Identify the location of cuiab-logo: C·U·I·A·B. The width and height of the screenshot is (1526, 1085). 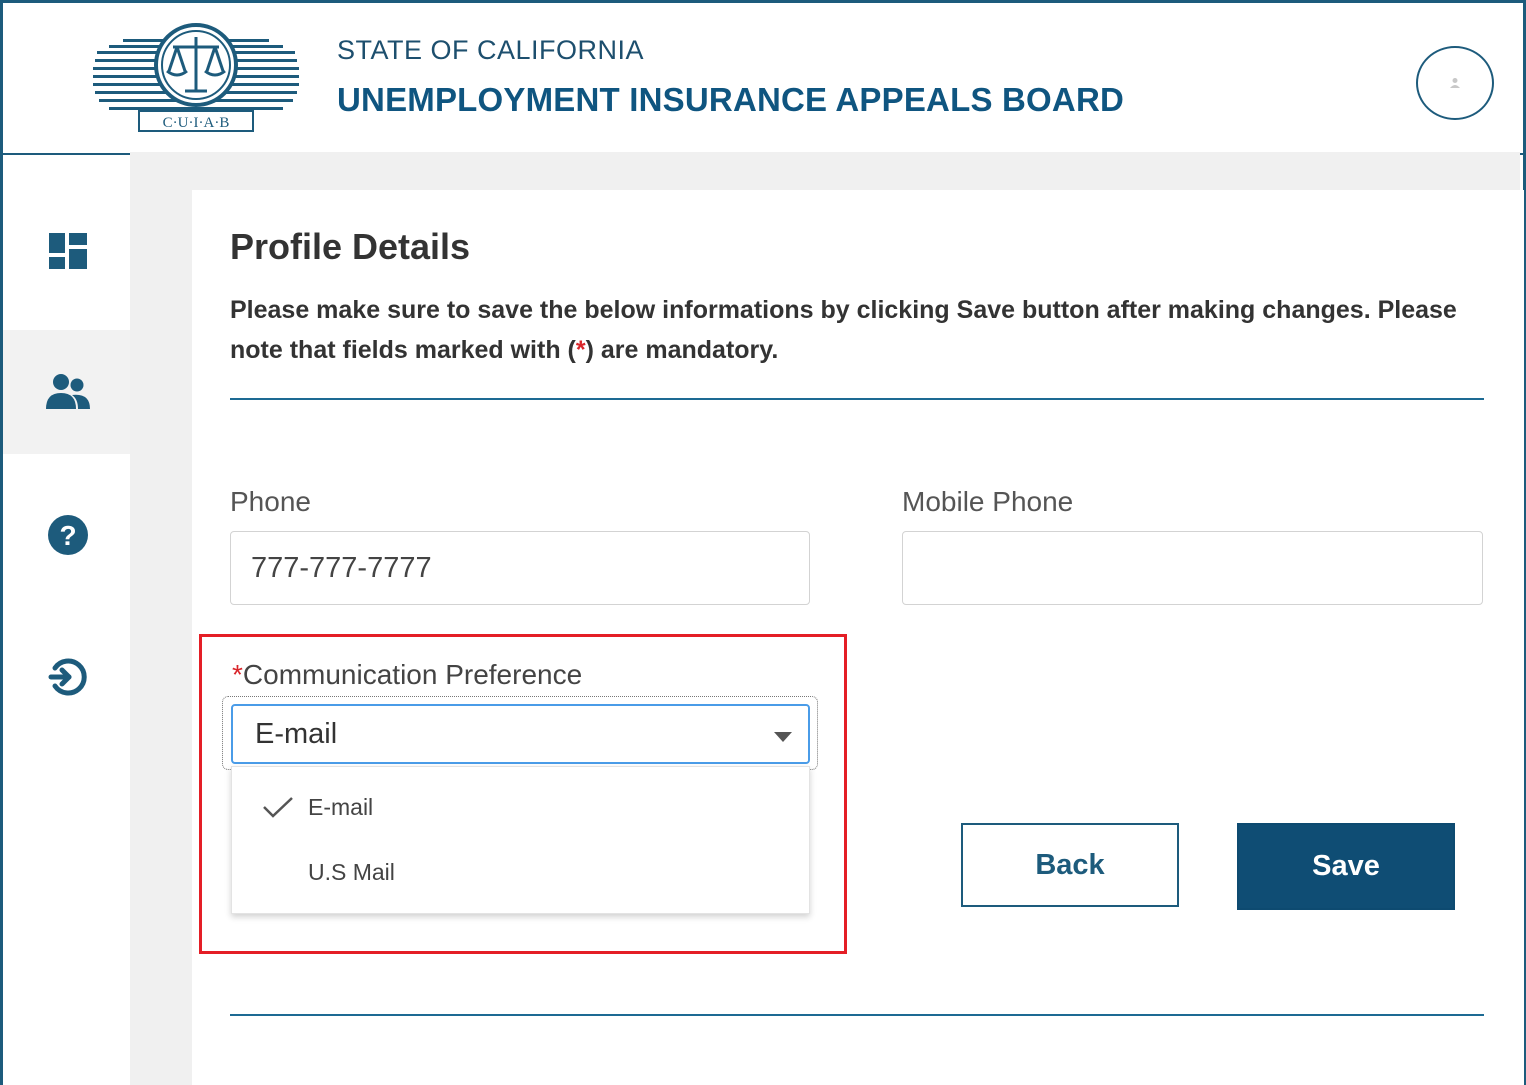
(196, 77).